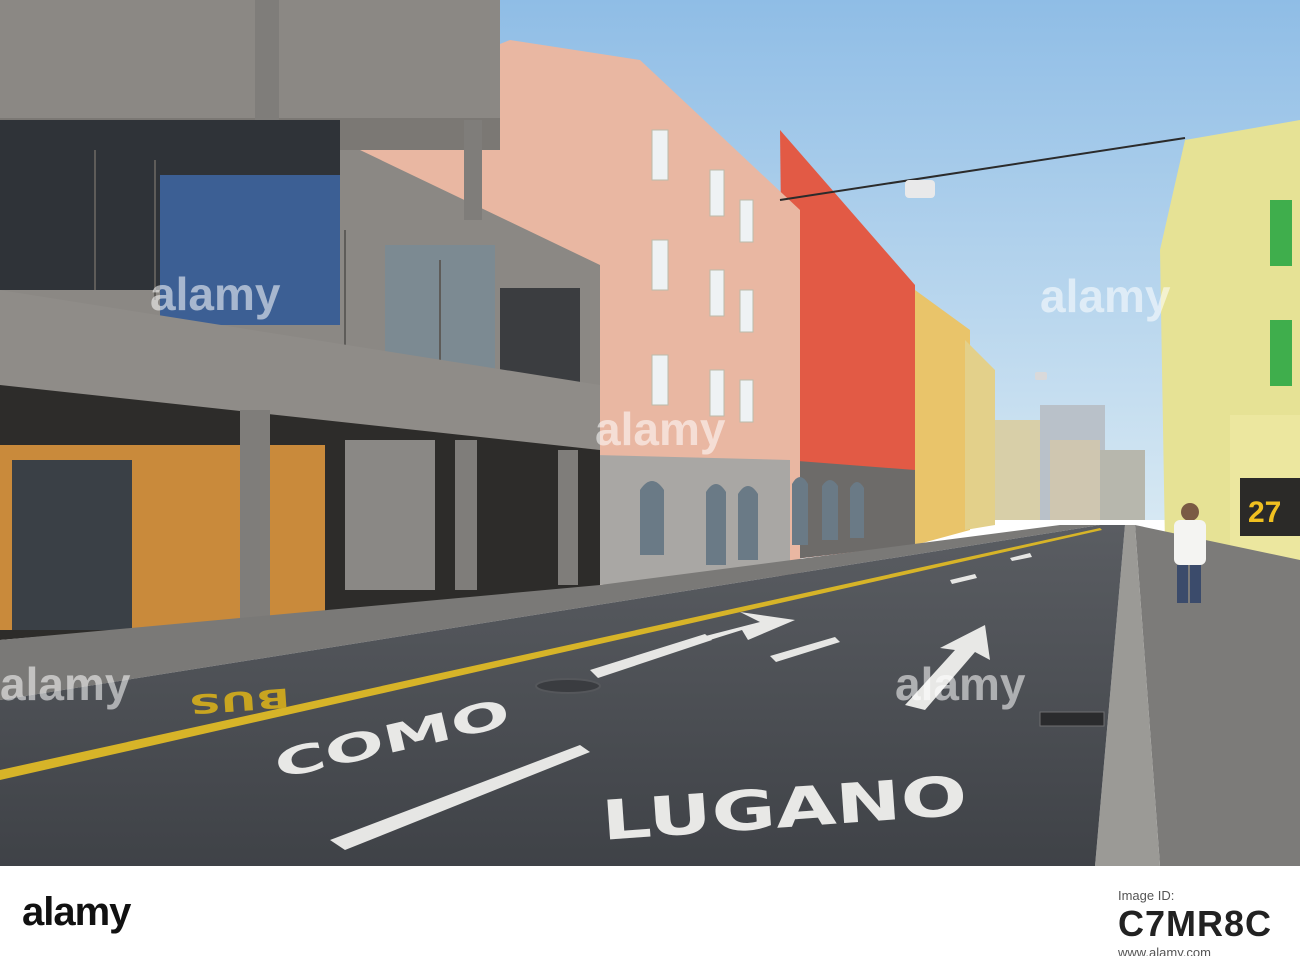 Image resolution: width=1300 pixels, height=956 pixels. Describe the element at coordinates (650, 911) in the screenshot. I see `stock-footer: alamy Image ID: C7MR8C www.alamy.com` at that location.